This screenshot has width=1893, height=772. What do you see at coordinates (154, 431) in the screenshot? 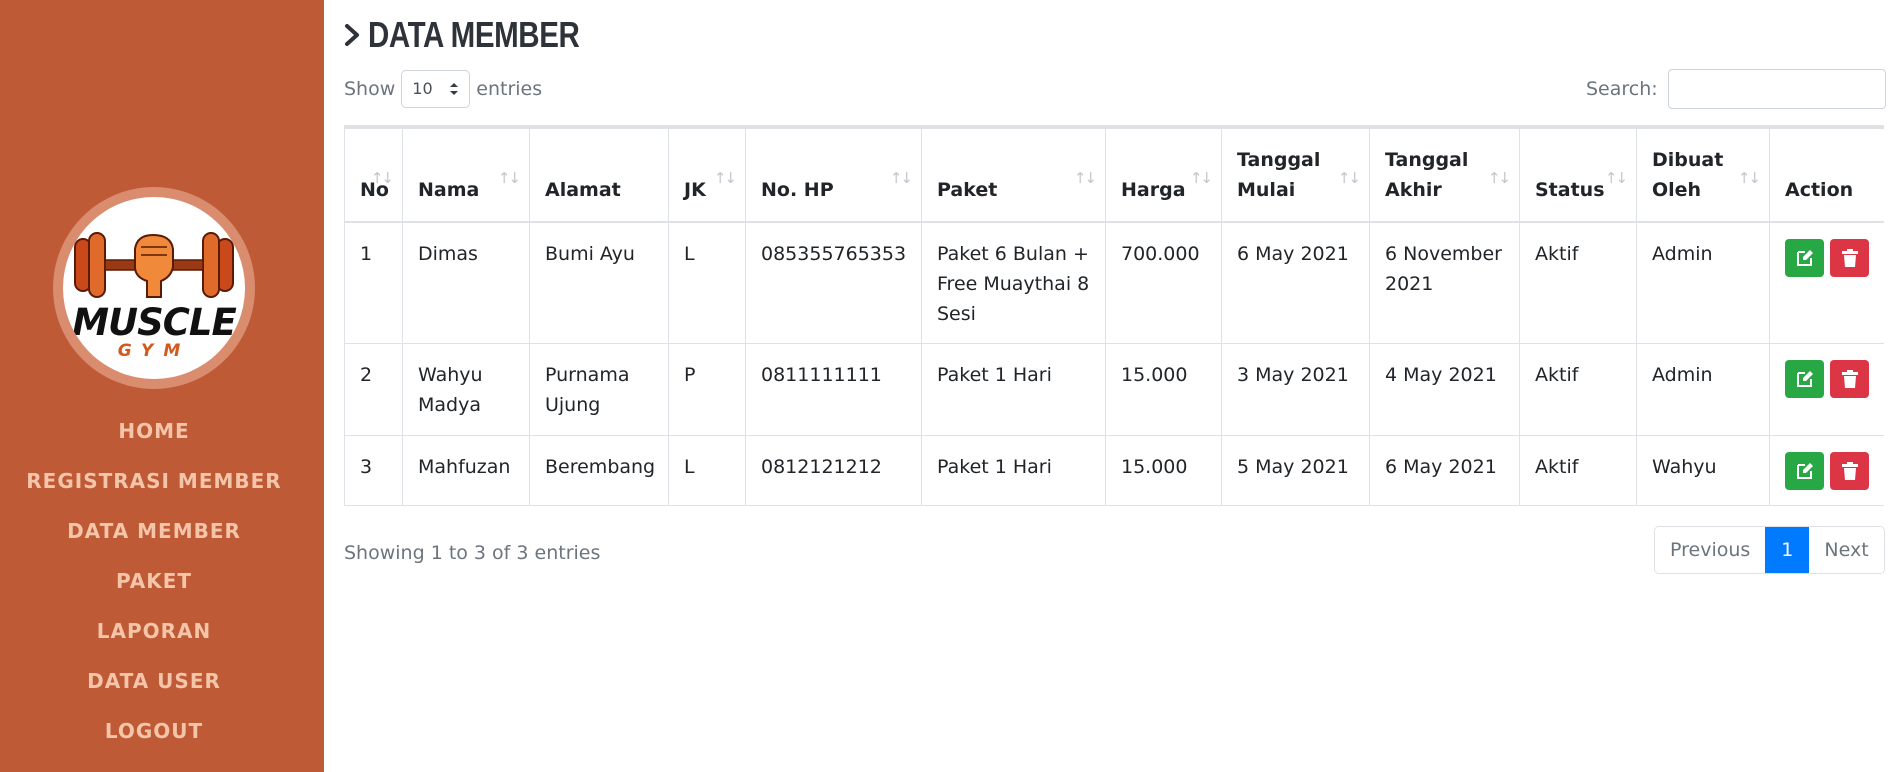
I see `sidebar-item-home: HOME` at bounding box center [154, 431].